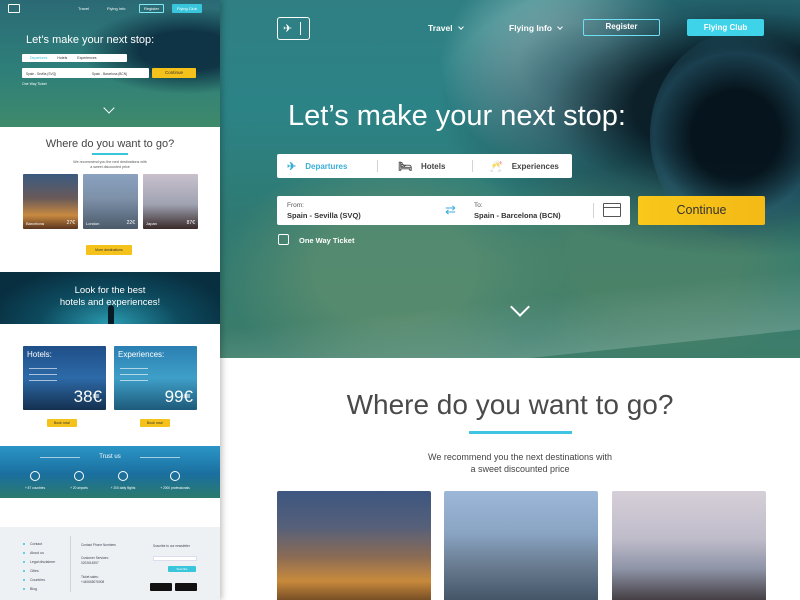  What do you see at coordinates (34, 84) in the screenshot?
I see `mini-one-way-label: One Way Ticket` at bounding box center [34, 84].